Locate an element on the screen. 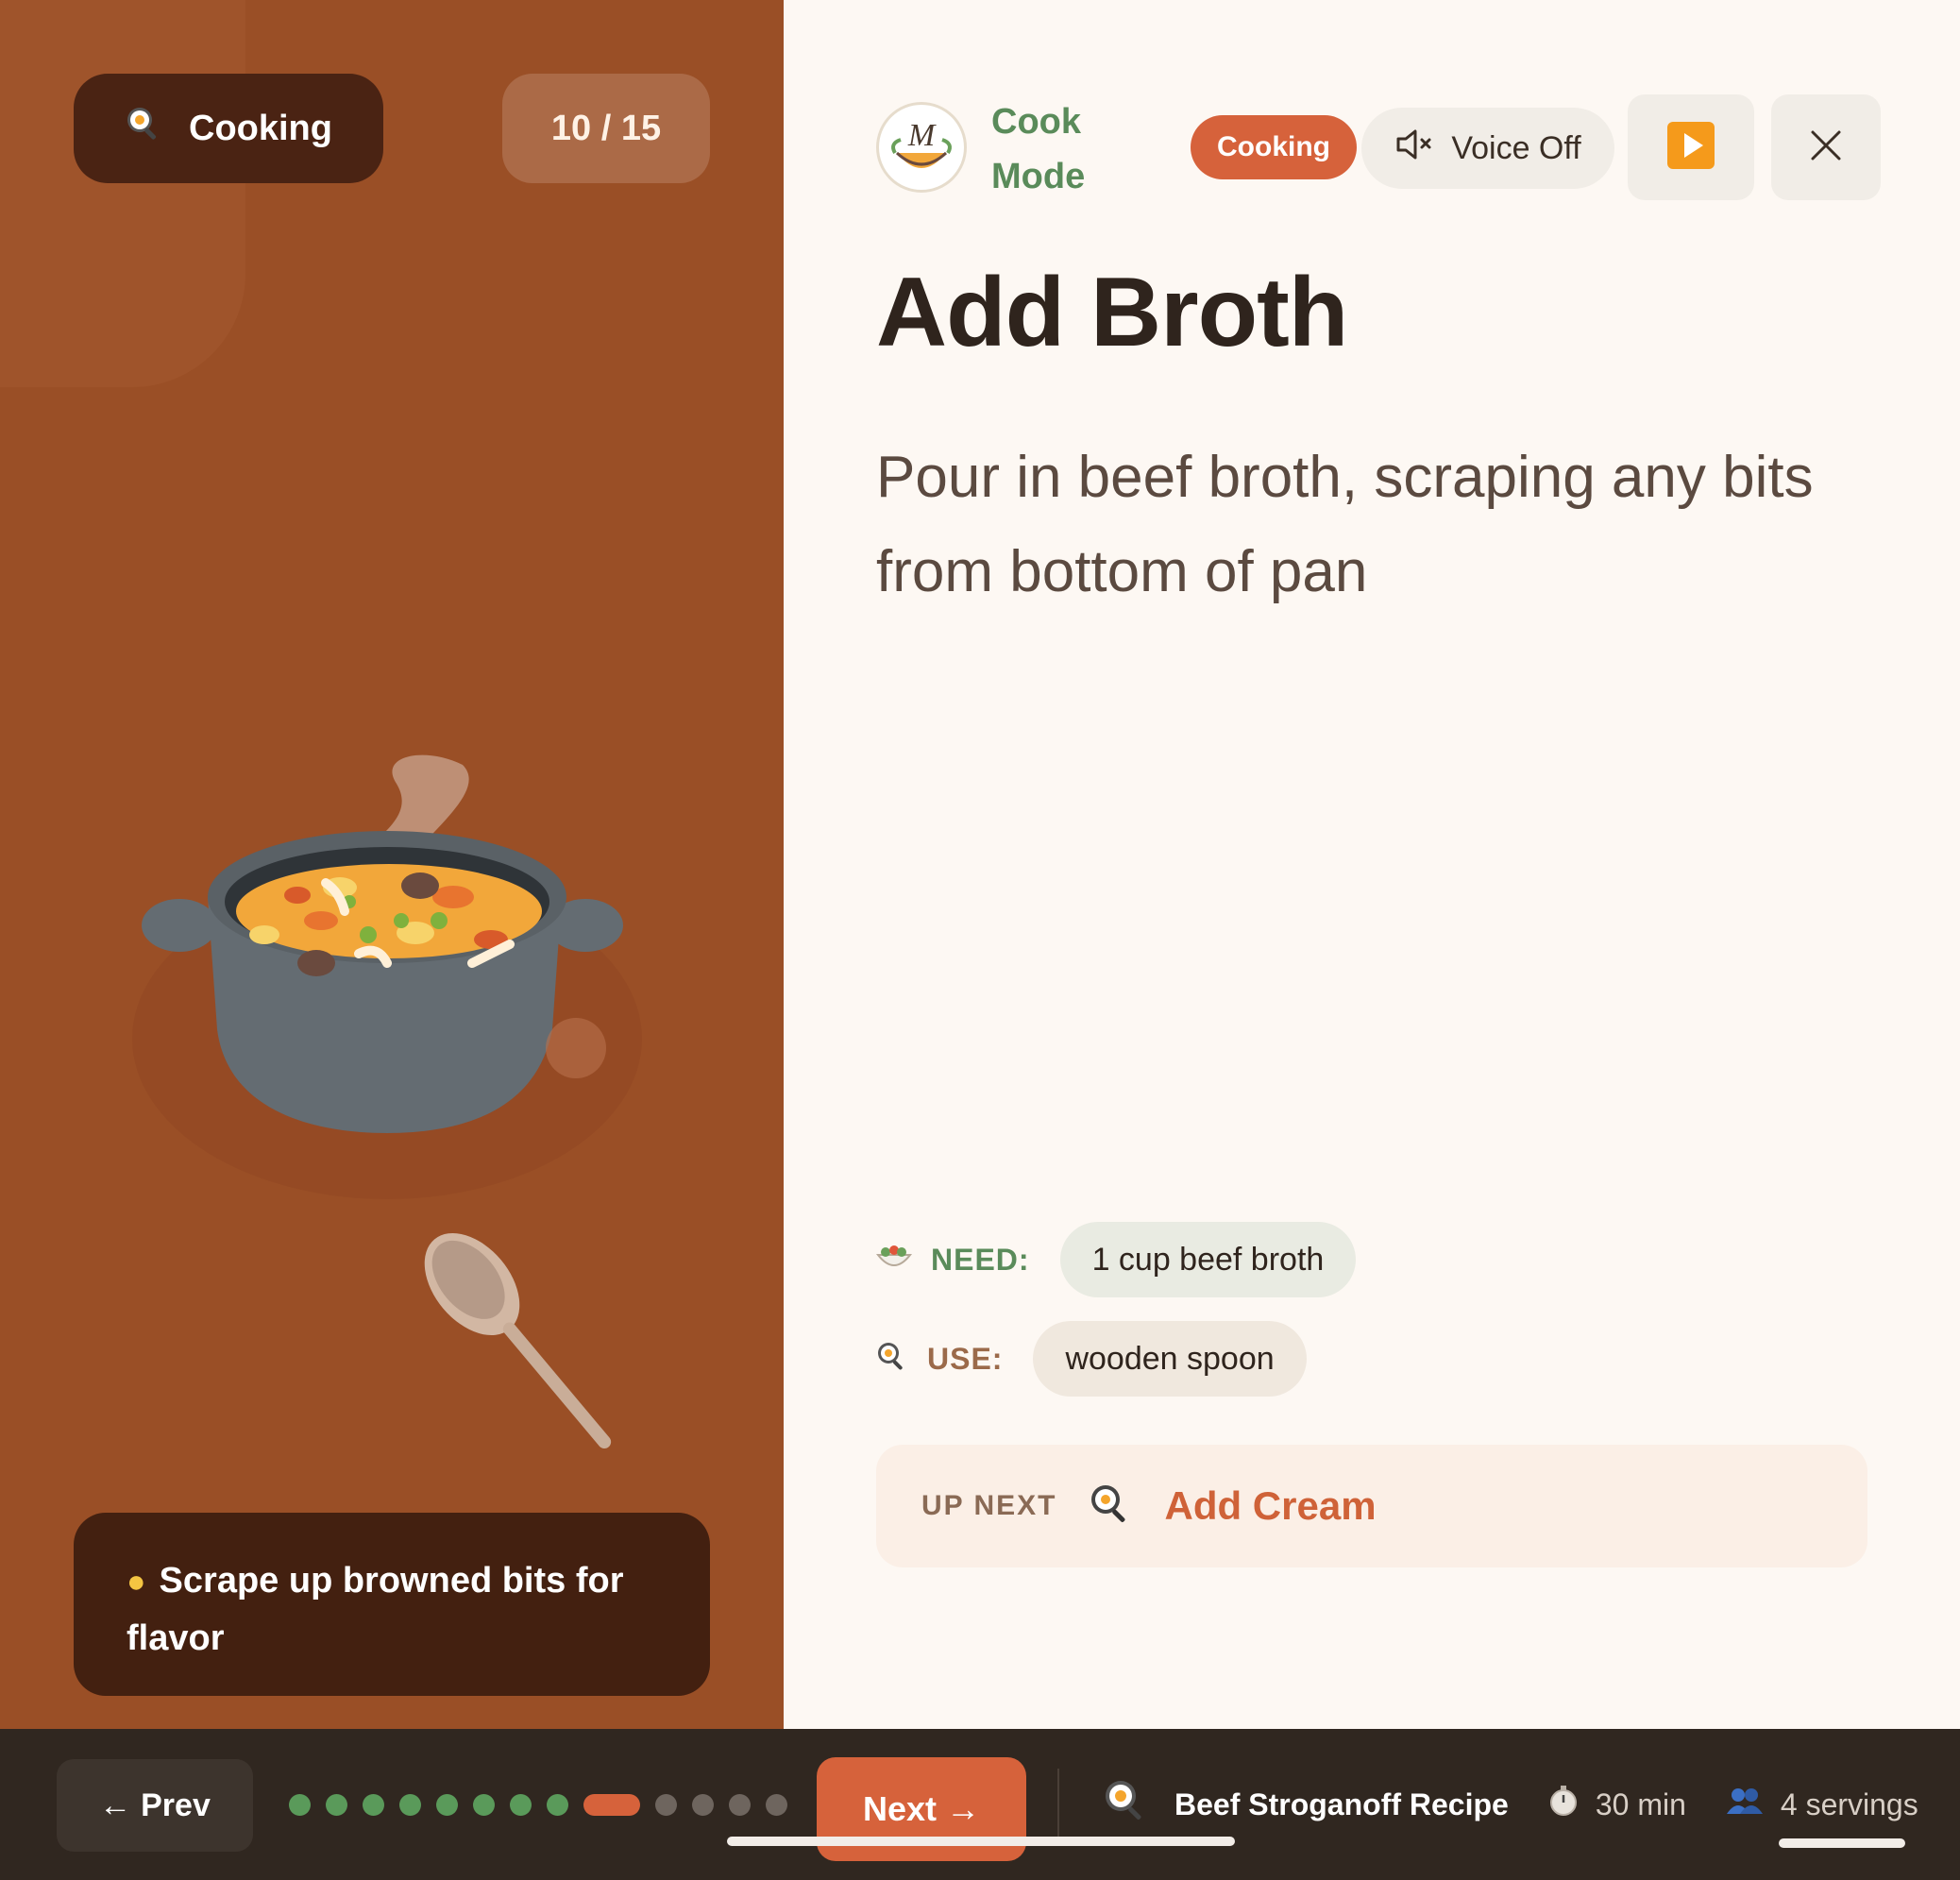 Image resolution: width=1960 pixels, height=1880 pixels. next-label: Next is located at coordinates (900, 1808).